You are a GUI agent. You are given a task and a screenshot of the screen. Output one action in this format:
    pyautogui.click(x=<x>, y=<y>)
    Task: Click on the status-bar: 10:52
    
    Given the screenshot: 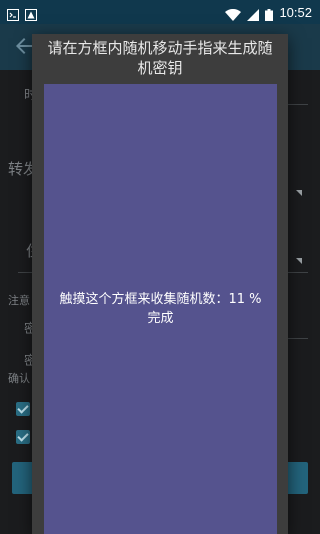 What is the action you would take?
    pyautogui.click(x=160, y=12)
    